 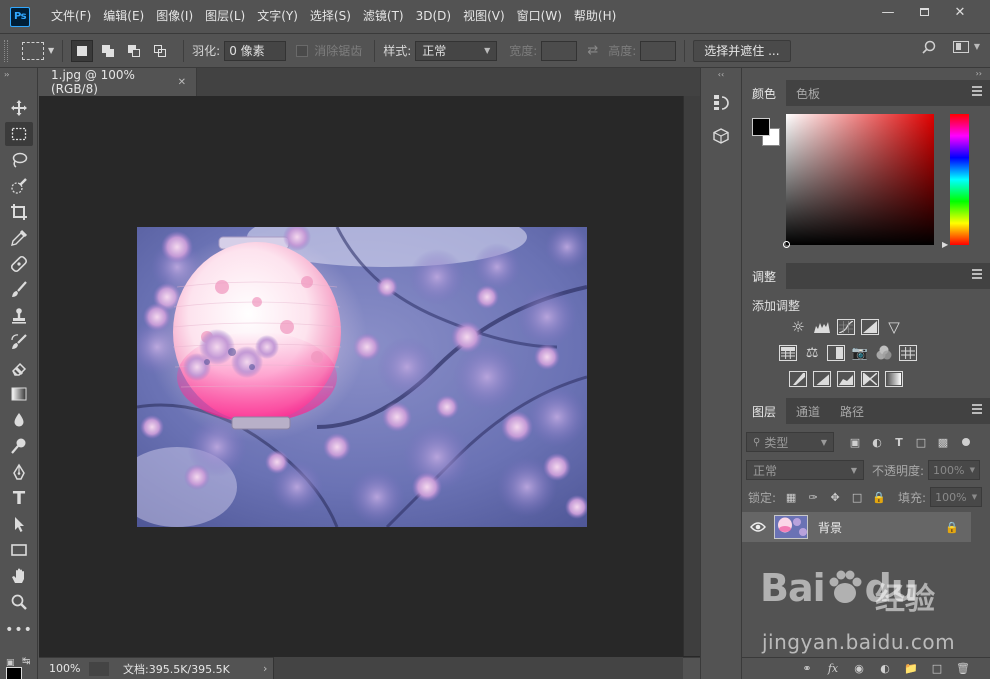 I want to click on tab-color: 颜色, so click(x=764, y=93).